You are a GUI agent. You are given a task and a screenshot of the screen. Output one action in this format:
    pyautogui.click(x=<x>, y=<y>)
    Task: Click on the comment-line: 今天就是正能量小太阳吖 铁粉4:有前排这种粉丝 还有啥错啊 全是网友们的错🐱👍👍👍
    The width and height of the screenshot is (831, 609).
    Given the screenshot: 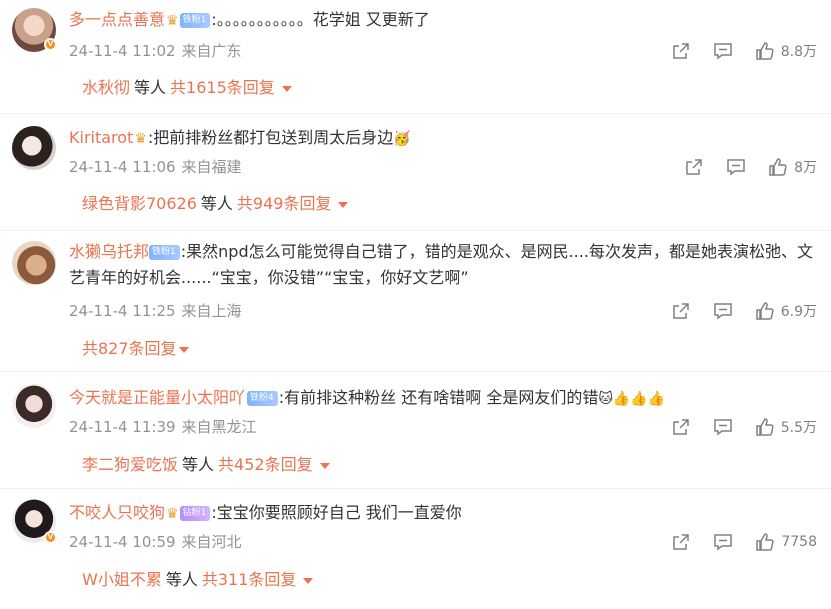 What is the action you would take?
    pyautogui.click(x=443, y=398)
    